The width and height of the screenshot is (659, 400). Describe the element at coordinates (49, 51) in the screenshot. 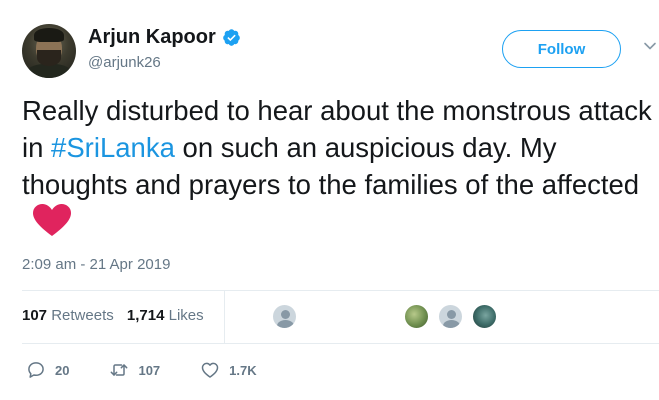

I see `author-avatar` at that location.